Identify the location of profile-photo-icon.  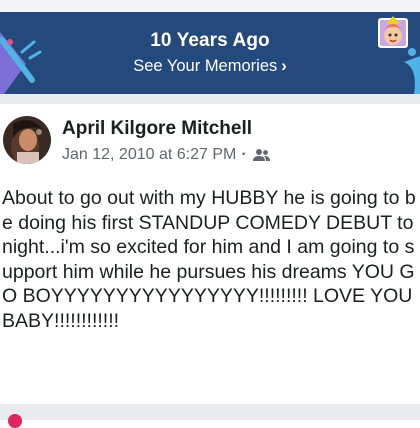
(27, 140).